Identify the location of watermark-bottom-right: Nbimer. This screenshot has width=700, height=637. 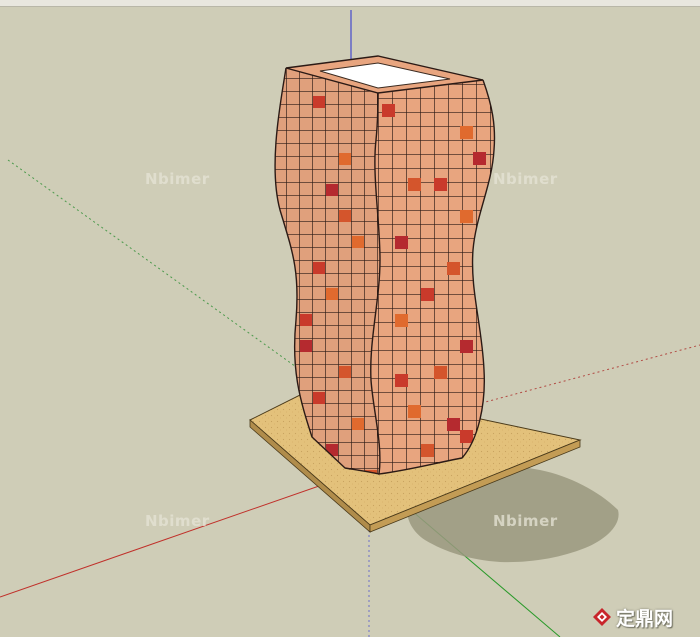
(525, 521).